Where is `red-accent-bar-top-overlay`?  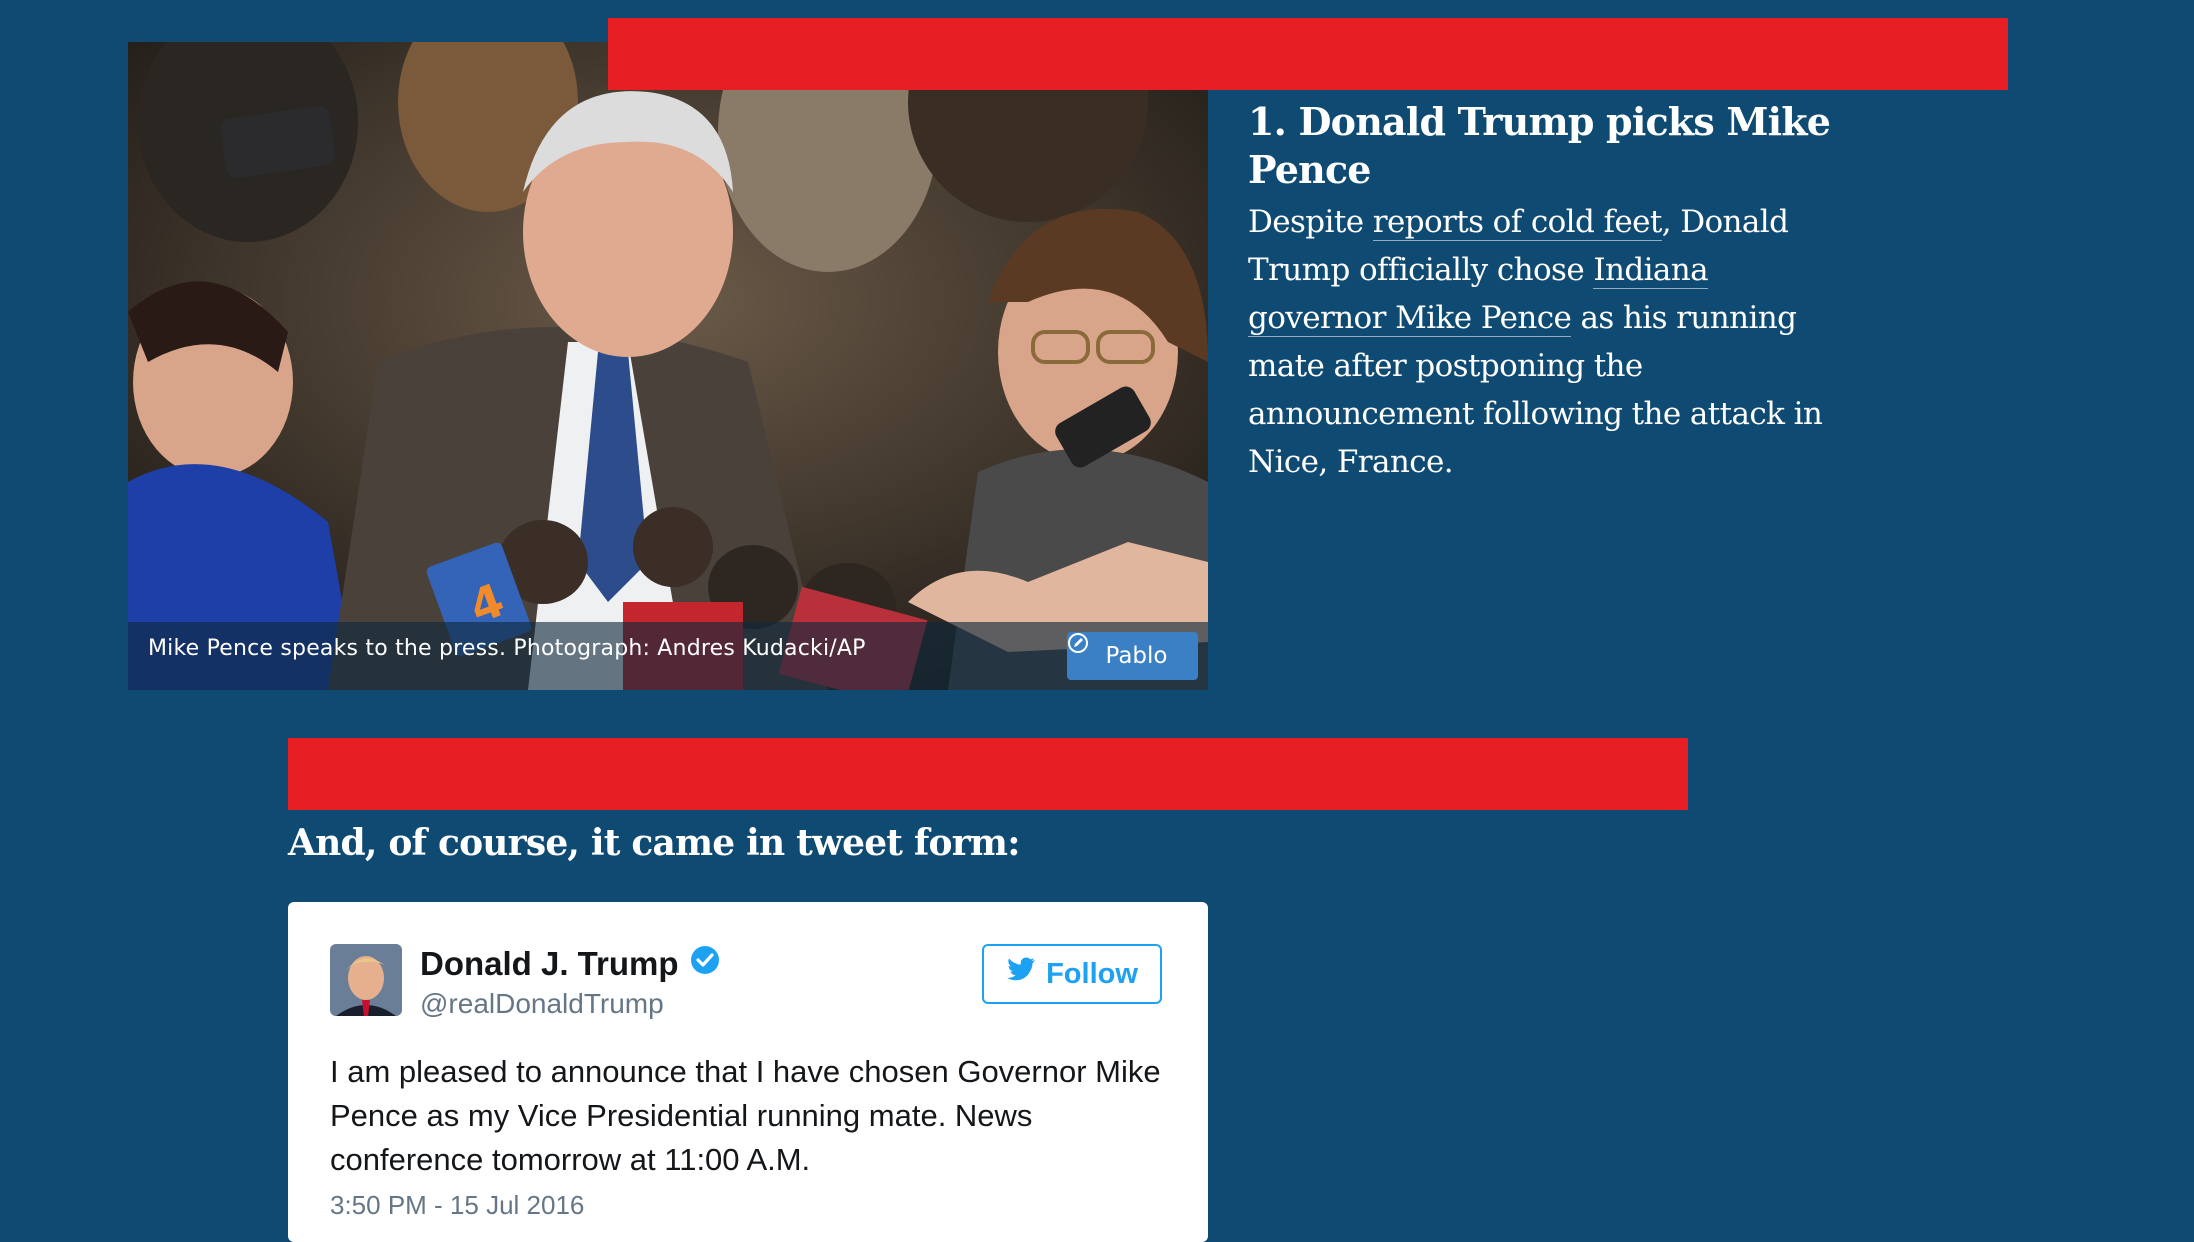 red-accent-bar-top-overlay is located at coordinates (1308, 54).